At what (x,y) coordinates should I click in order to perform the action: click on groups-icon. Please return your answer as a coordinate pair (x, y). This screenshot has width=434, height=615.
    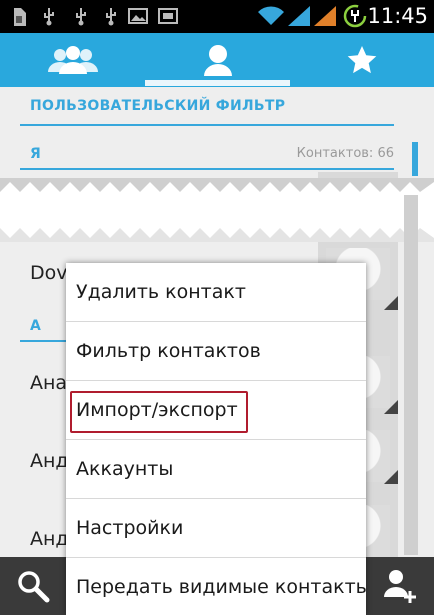
    Looking at the image, I should click on (72, 60).